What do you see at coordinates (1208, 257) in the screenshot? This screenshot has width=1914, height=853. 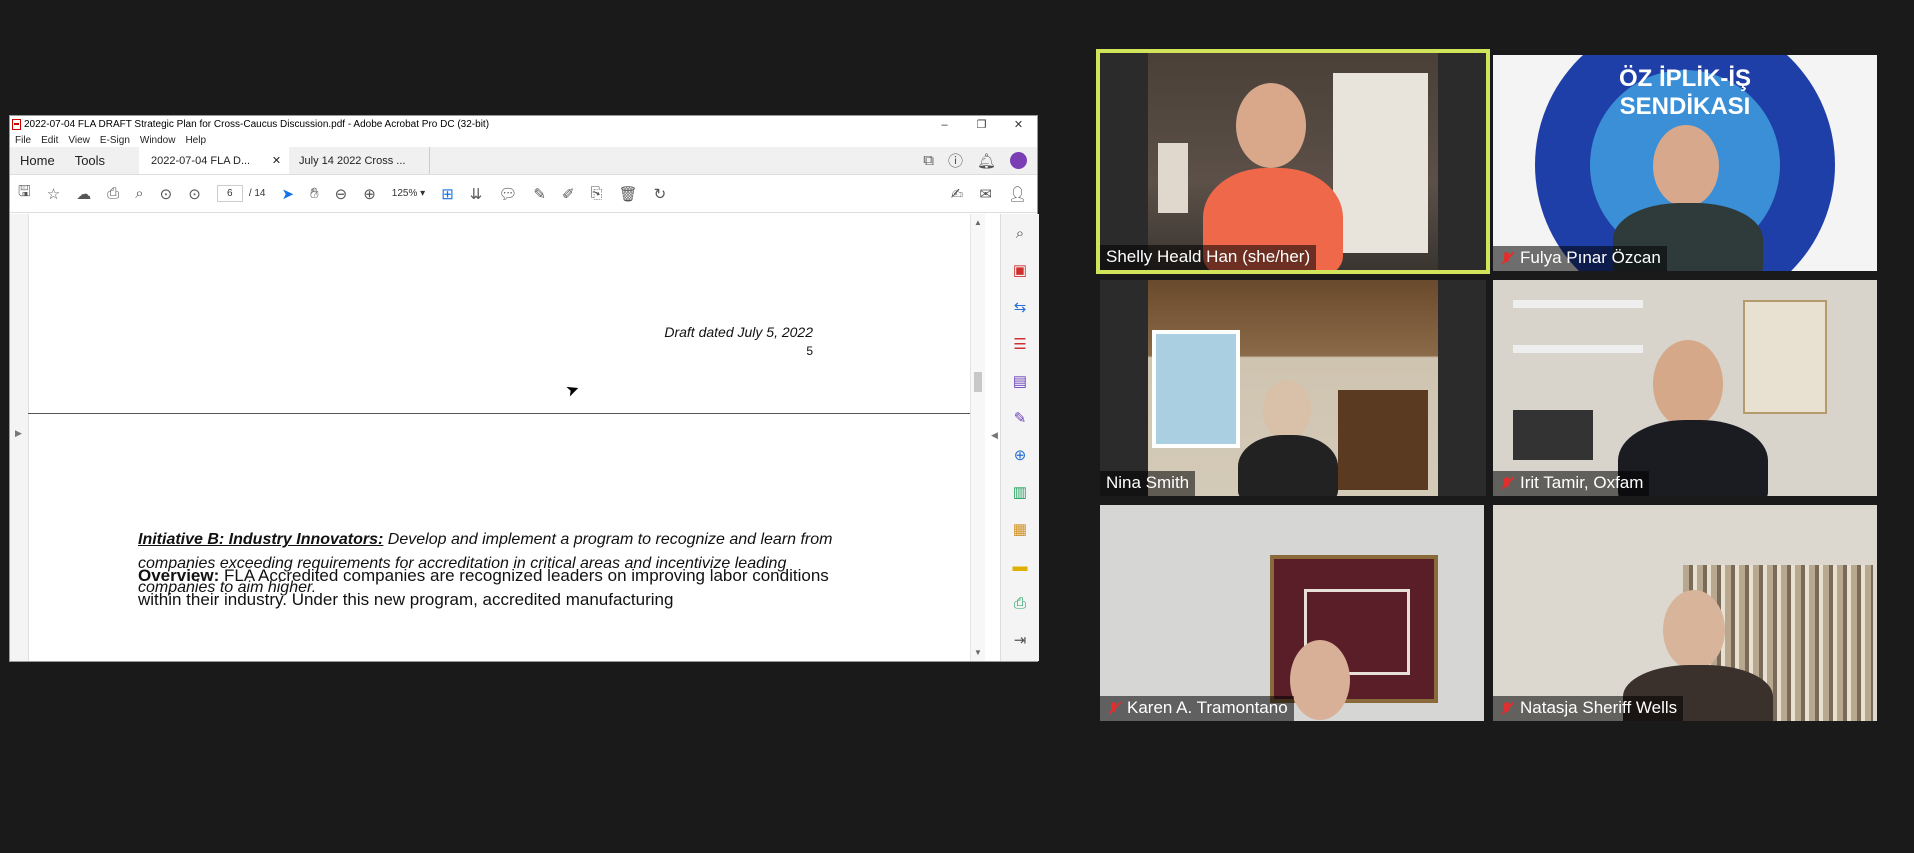 I see `participant-name-label: Shelly Heald Han (she/her)` at bounding box center [1208, 257].